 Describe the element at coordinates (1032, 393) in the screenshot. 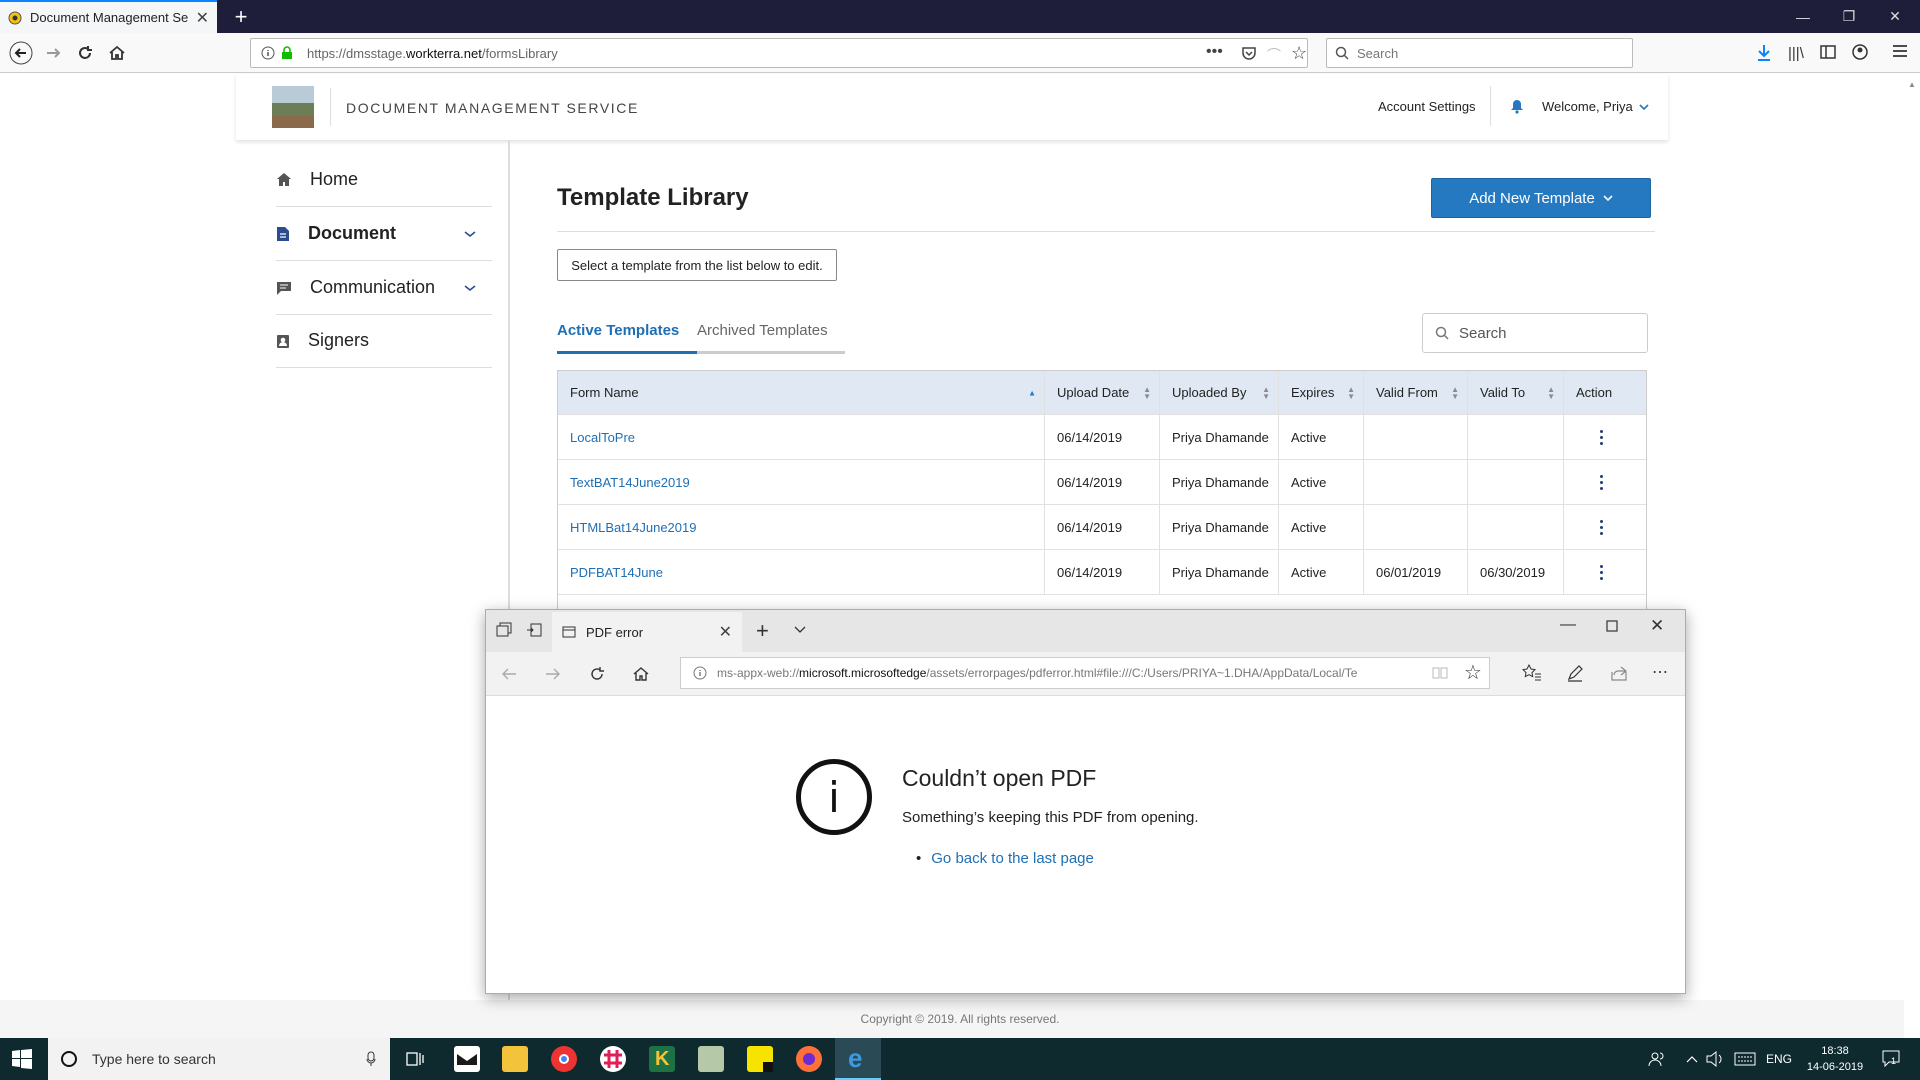

I see `sort-asc-icon: ▲` at that location.